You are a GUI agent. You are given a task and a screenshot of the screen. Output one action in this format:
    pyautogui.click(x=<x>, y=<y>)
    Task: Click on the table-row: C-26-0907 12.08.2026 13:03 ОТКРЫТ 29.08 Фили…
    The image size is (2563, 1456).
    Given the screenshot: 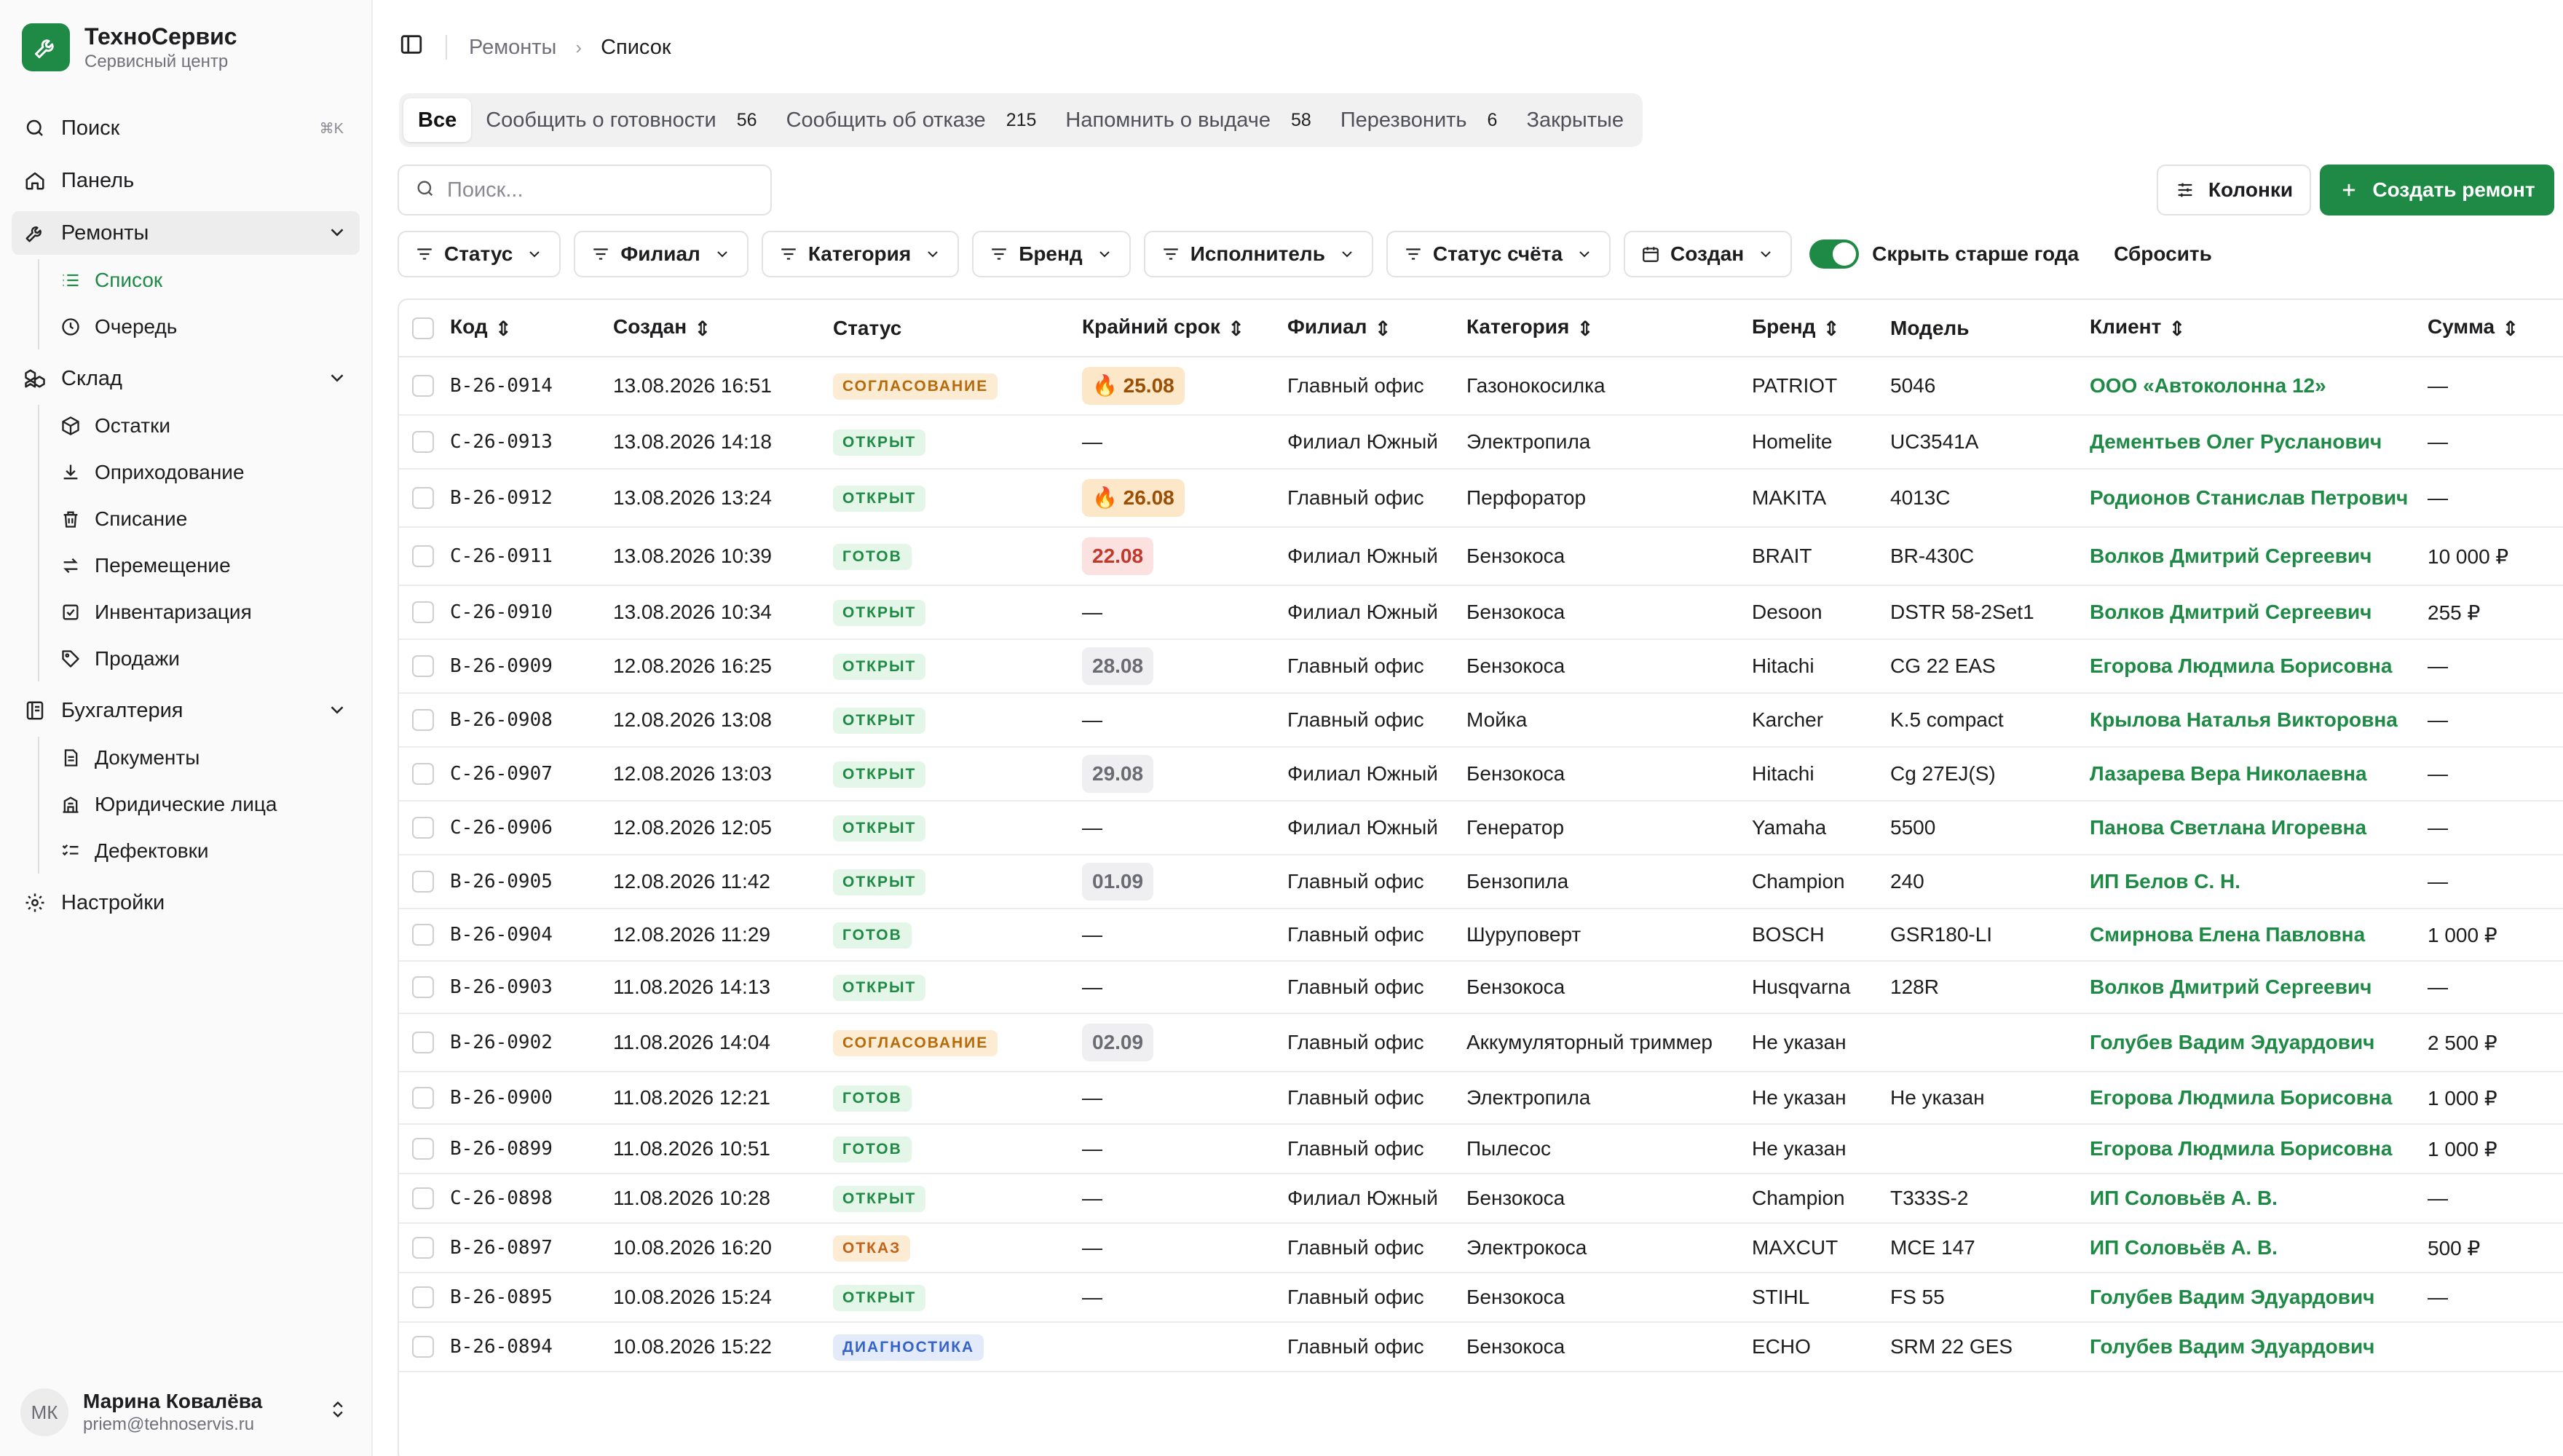 What is the action you would take?
    pyautogui.click(x=1481, y=774)
    